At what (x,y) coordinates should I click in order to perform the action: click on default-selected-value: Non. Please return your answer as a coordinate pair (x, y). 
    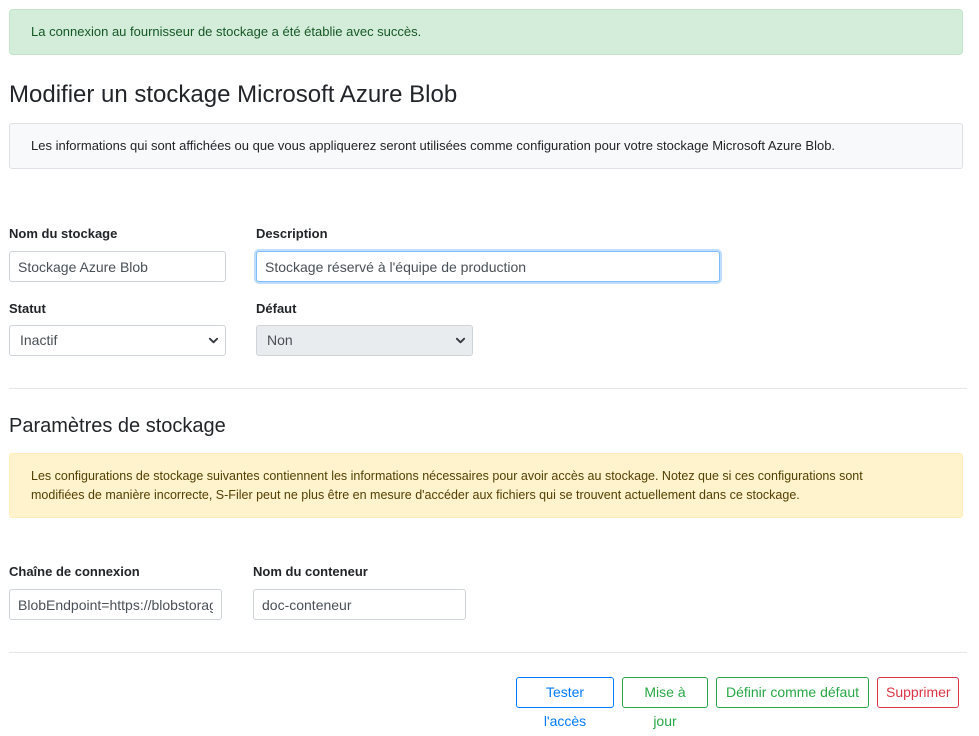
    Looking at the image, I should click on (280, 340).